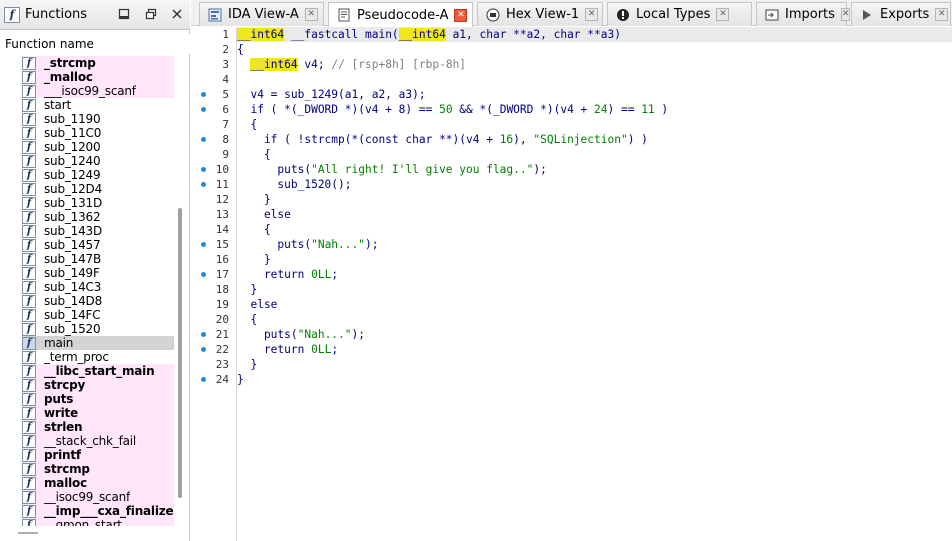 The image size is (952, 541). What do you see at coordinates (98, 189) in the screenshot?
I see `function-list-item: f sub_12D4` at bounding box center [98, 189].